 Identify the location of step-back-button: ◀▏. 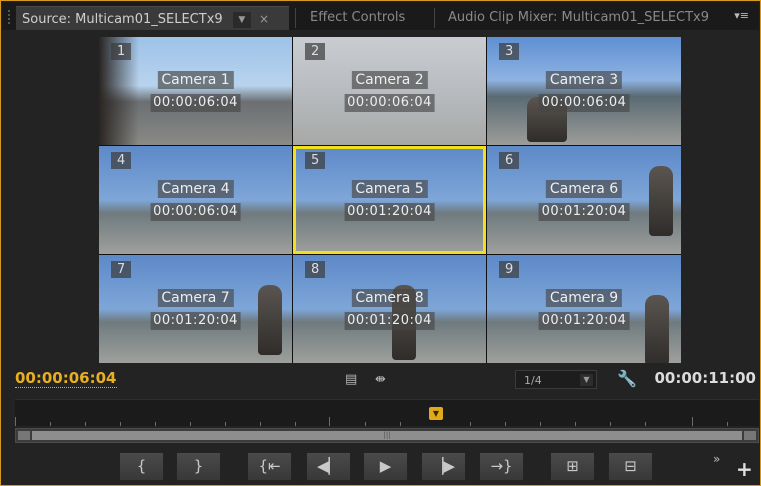
(328, 466).